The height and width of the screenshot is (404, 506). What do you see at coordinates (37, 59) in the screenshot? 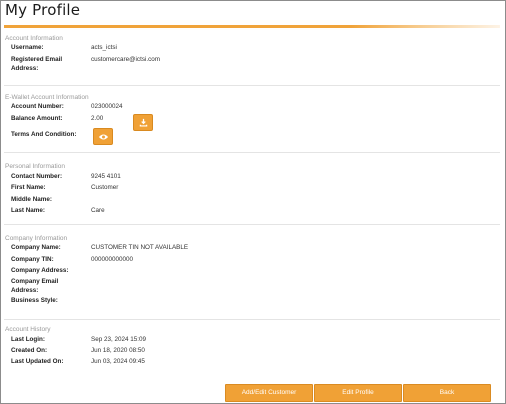
I see `email-label-line1: Registered Email` at bounding box center [37, 59].